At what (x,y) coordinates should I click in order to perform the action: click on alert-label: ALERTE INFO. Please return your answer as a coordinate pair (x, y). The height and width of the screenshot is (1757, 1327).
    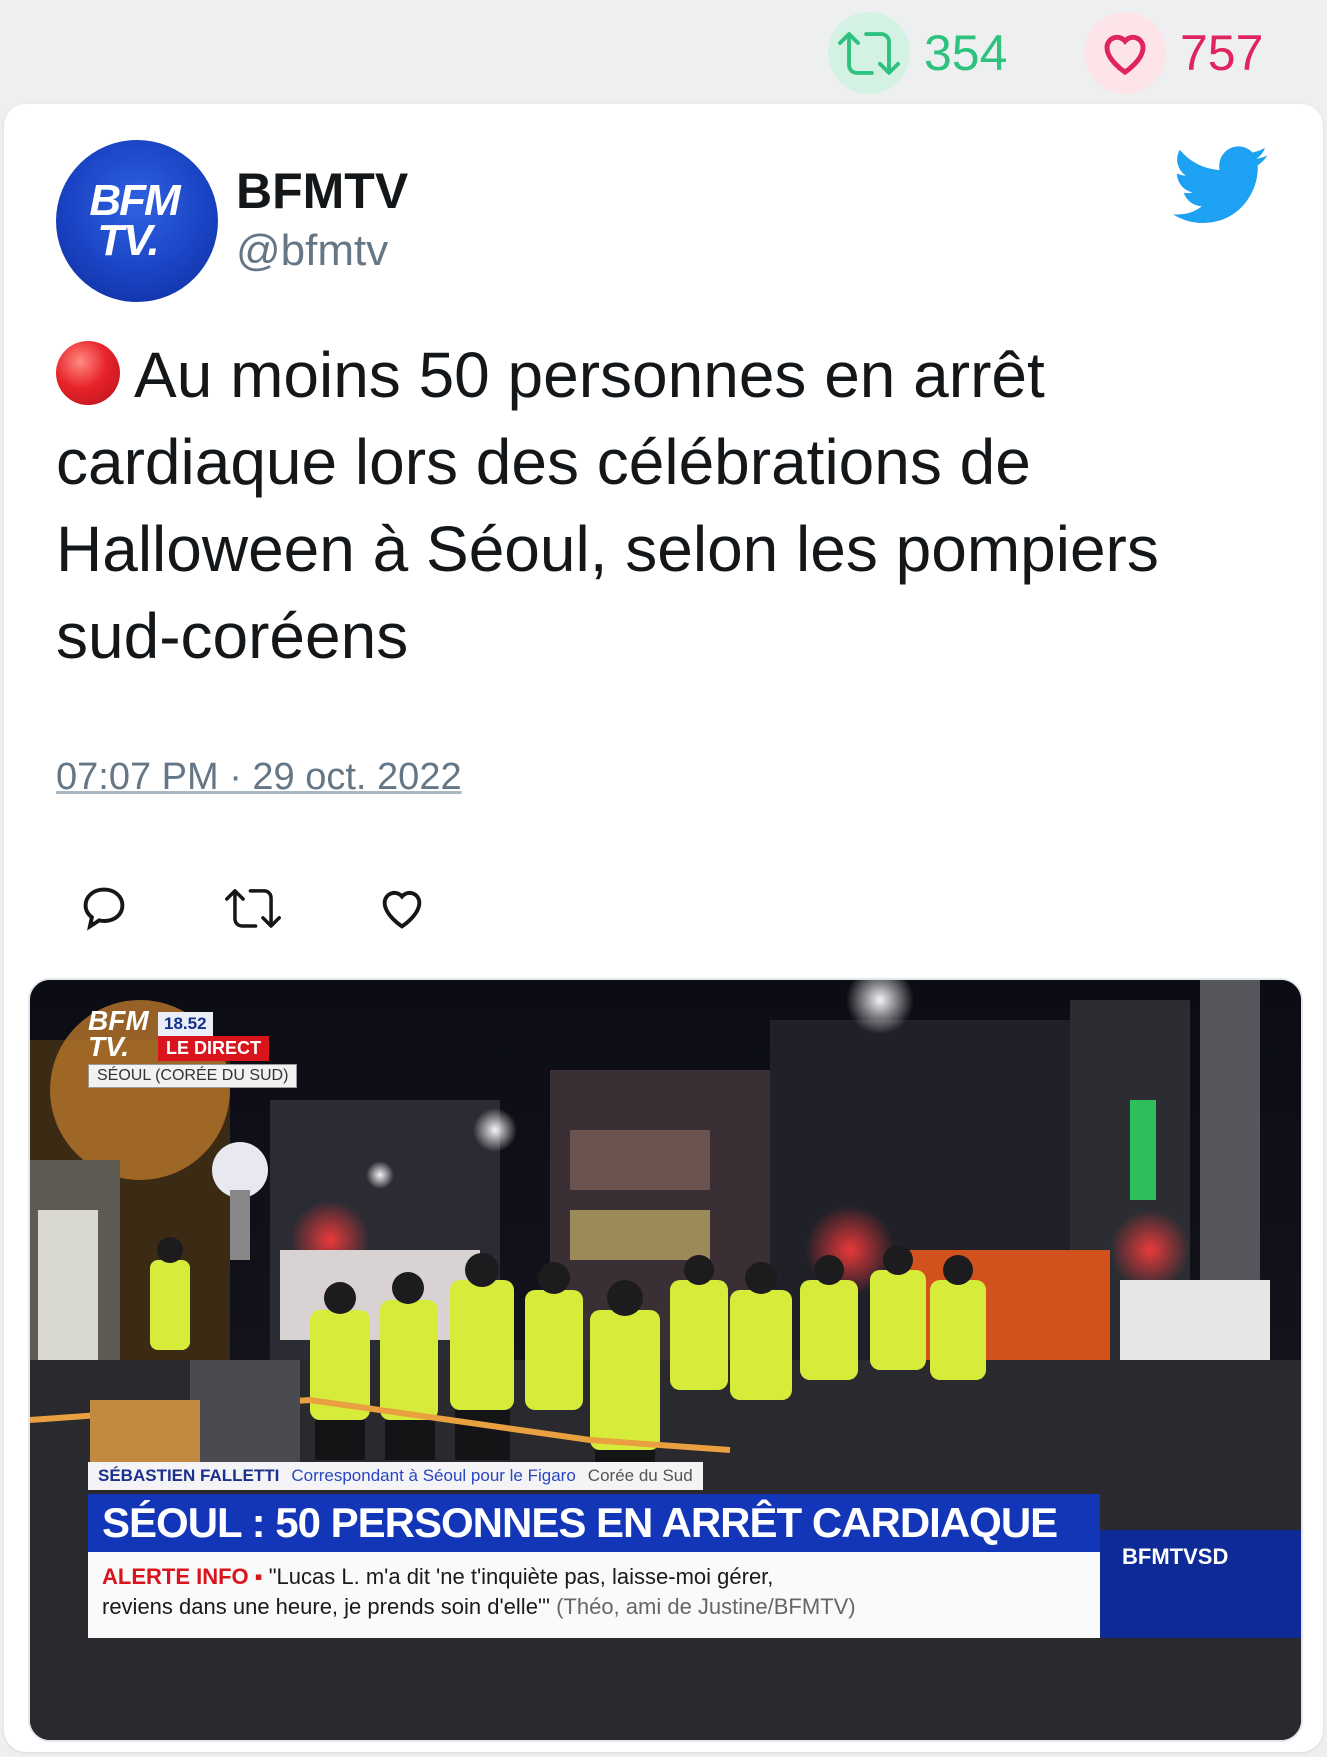
    Looking at the image, I should click on (175, 1576).